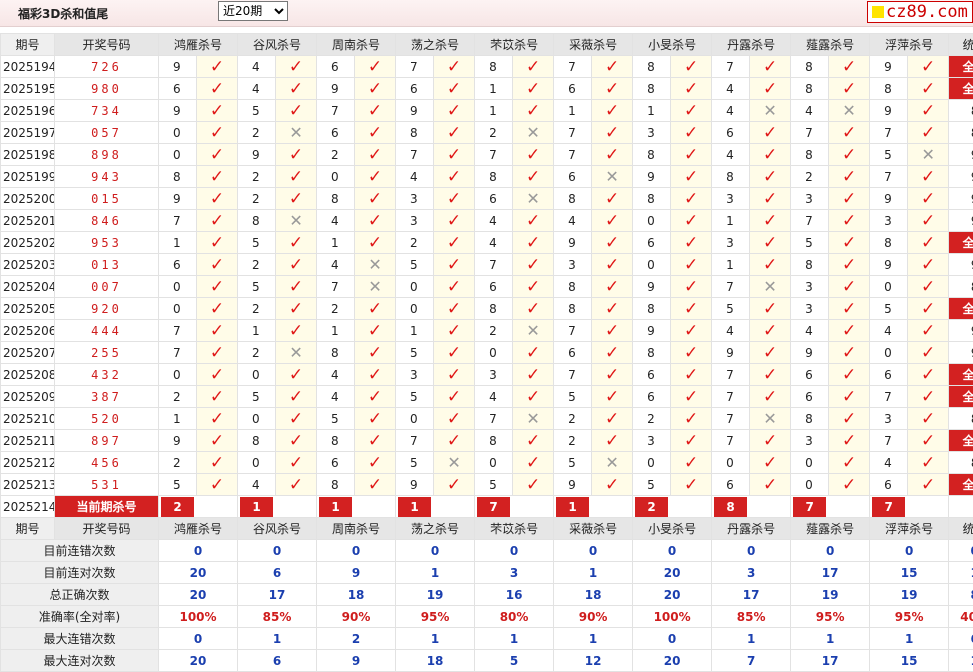  What do you see at coordinates (961, 507) in the screenshot?
I see `current-total-cell` at bounding box center [961, 507].